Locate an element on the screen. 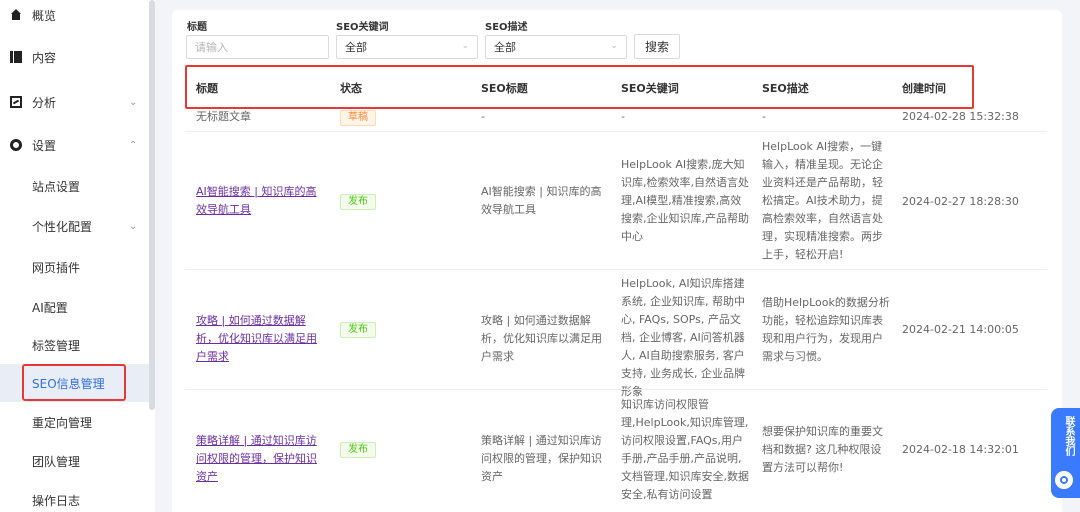  row-seo-title: AI智能搜索 | 知识库的高效导航工具 is located at coordinates (541, 200).